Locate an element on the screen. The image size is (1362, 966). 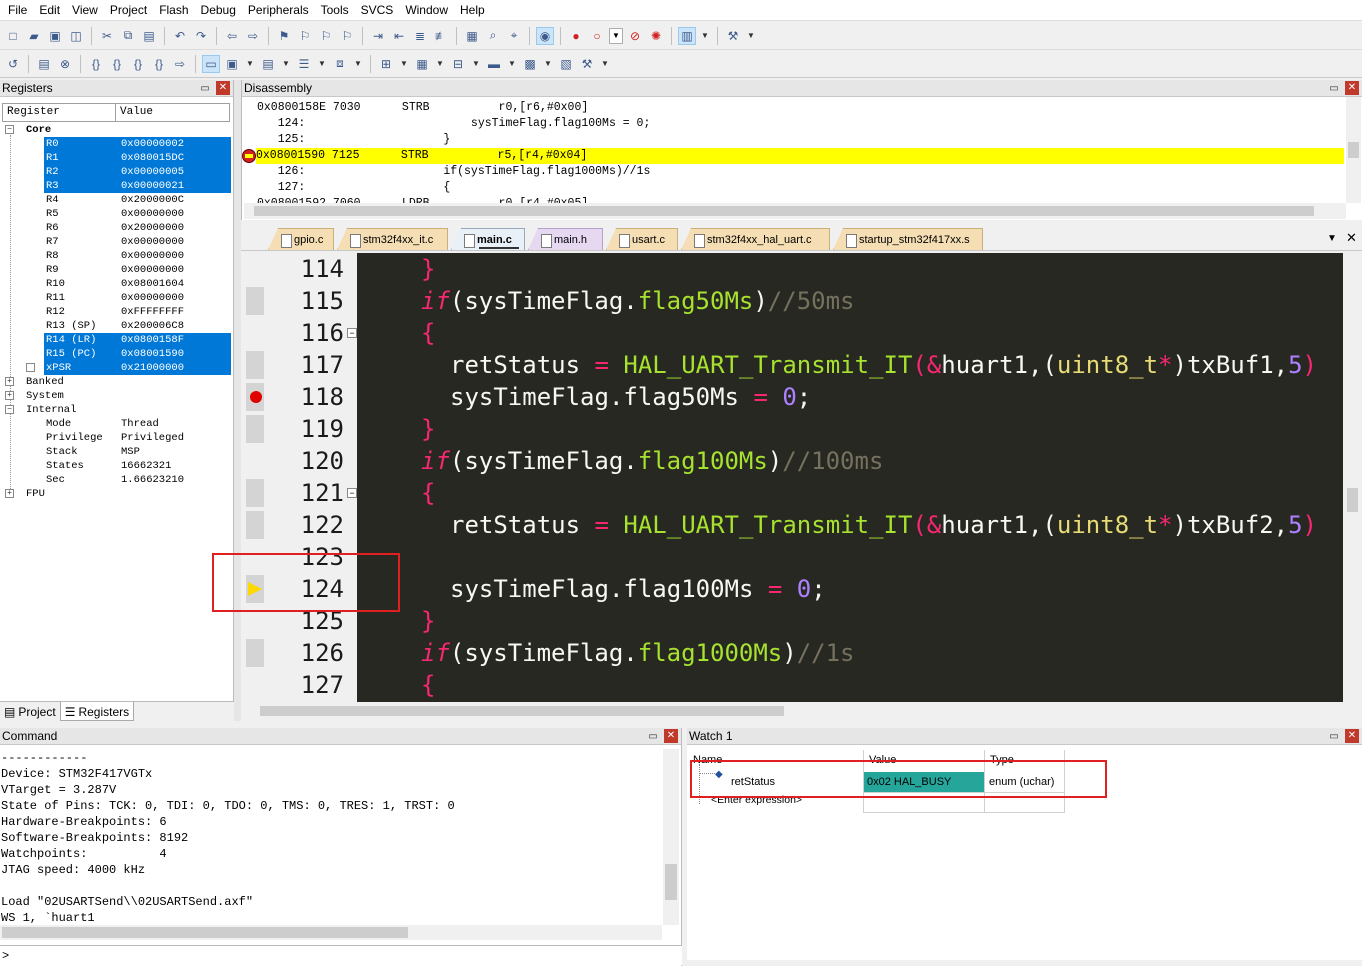
register-row: R9 0x00000000 is located at coordinates (116, 270).